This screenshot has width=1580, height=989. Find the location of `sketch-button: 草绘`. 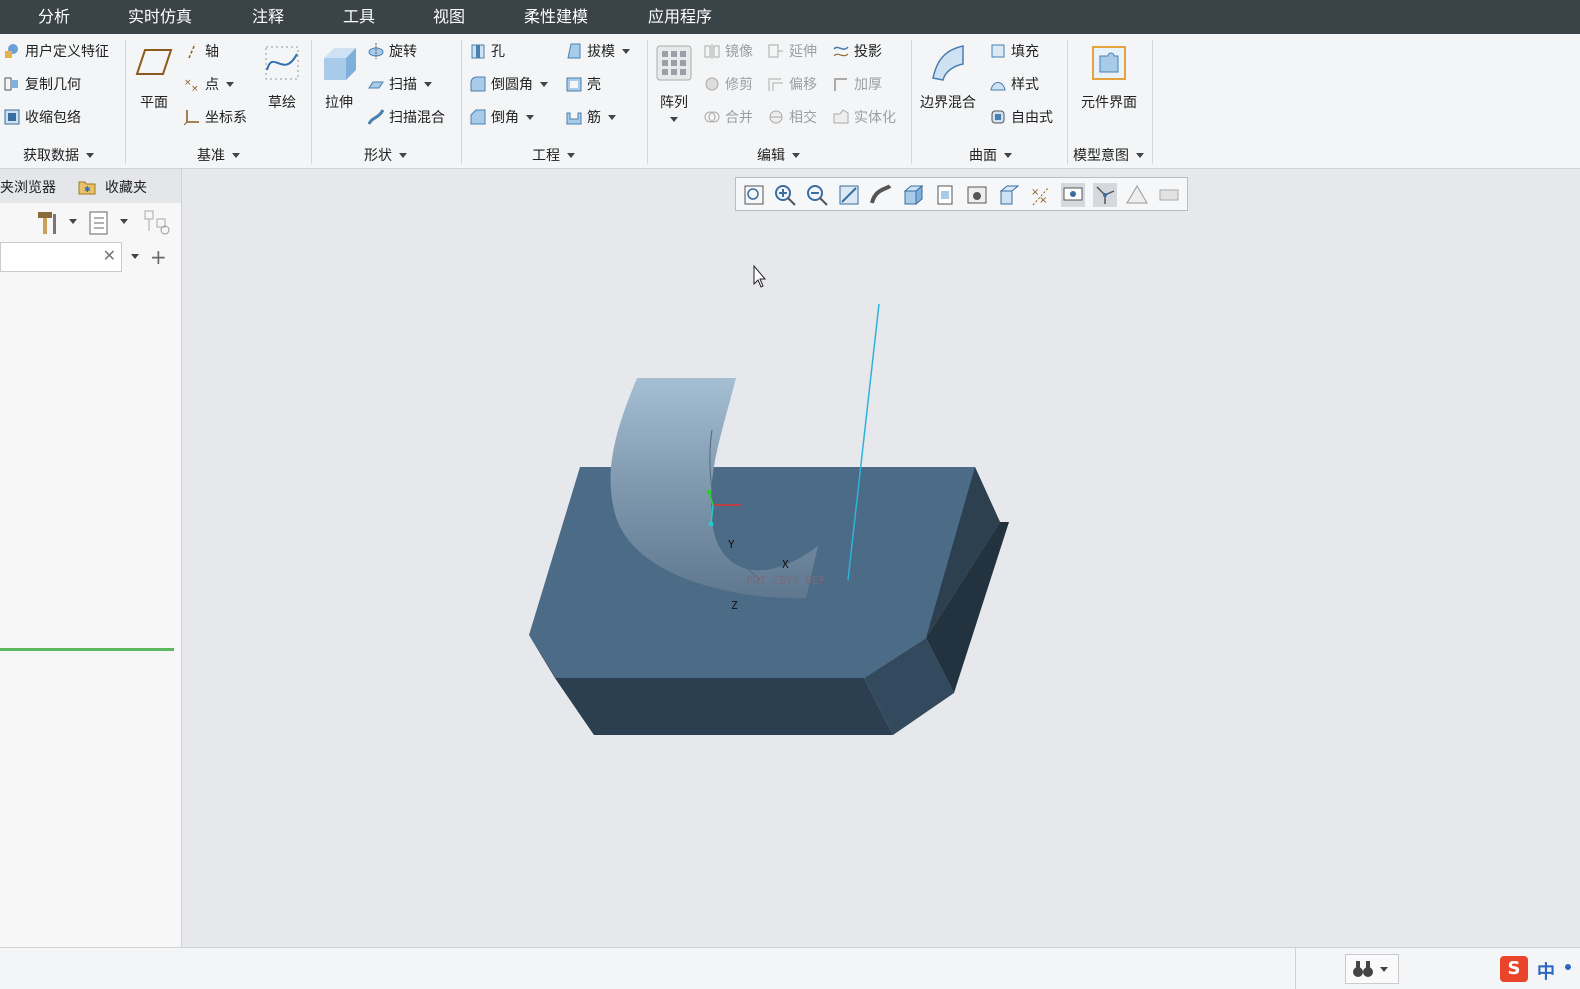

sketch-button: 草绘 is located at coordinates (282, 78).